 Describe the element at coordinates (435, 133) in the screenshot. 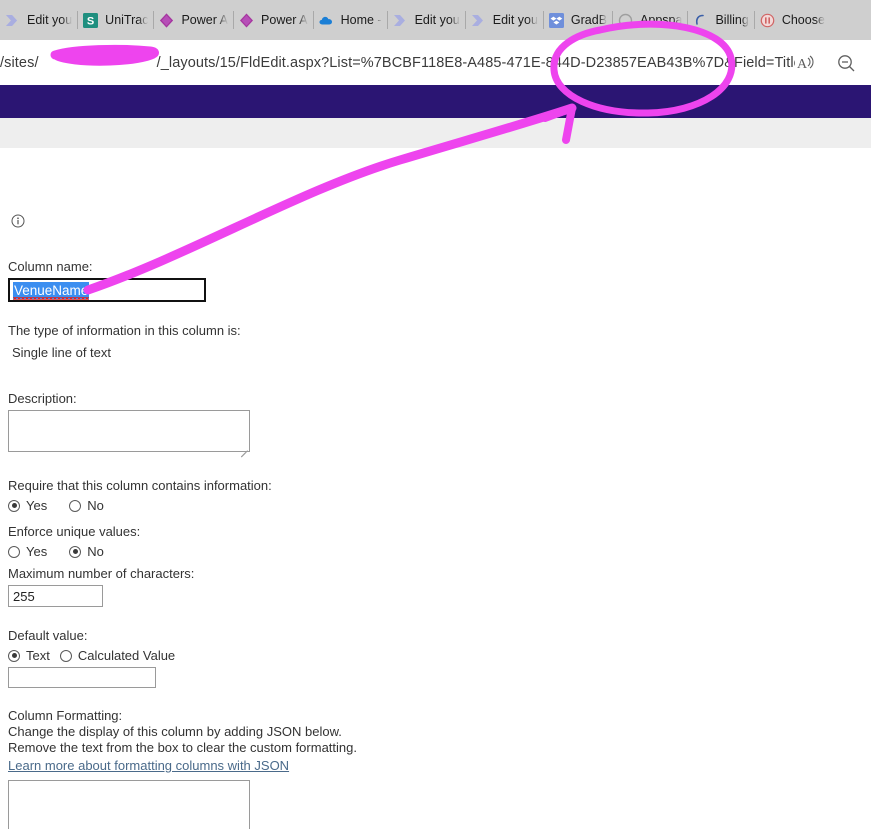

I see `sharepoint-command-bar` at that location.